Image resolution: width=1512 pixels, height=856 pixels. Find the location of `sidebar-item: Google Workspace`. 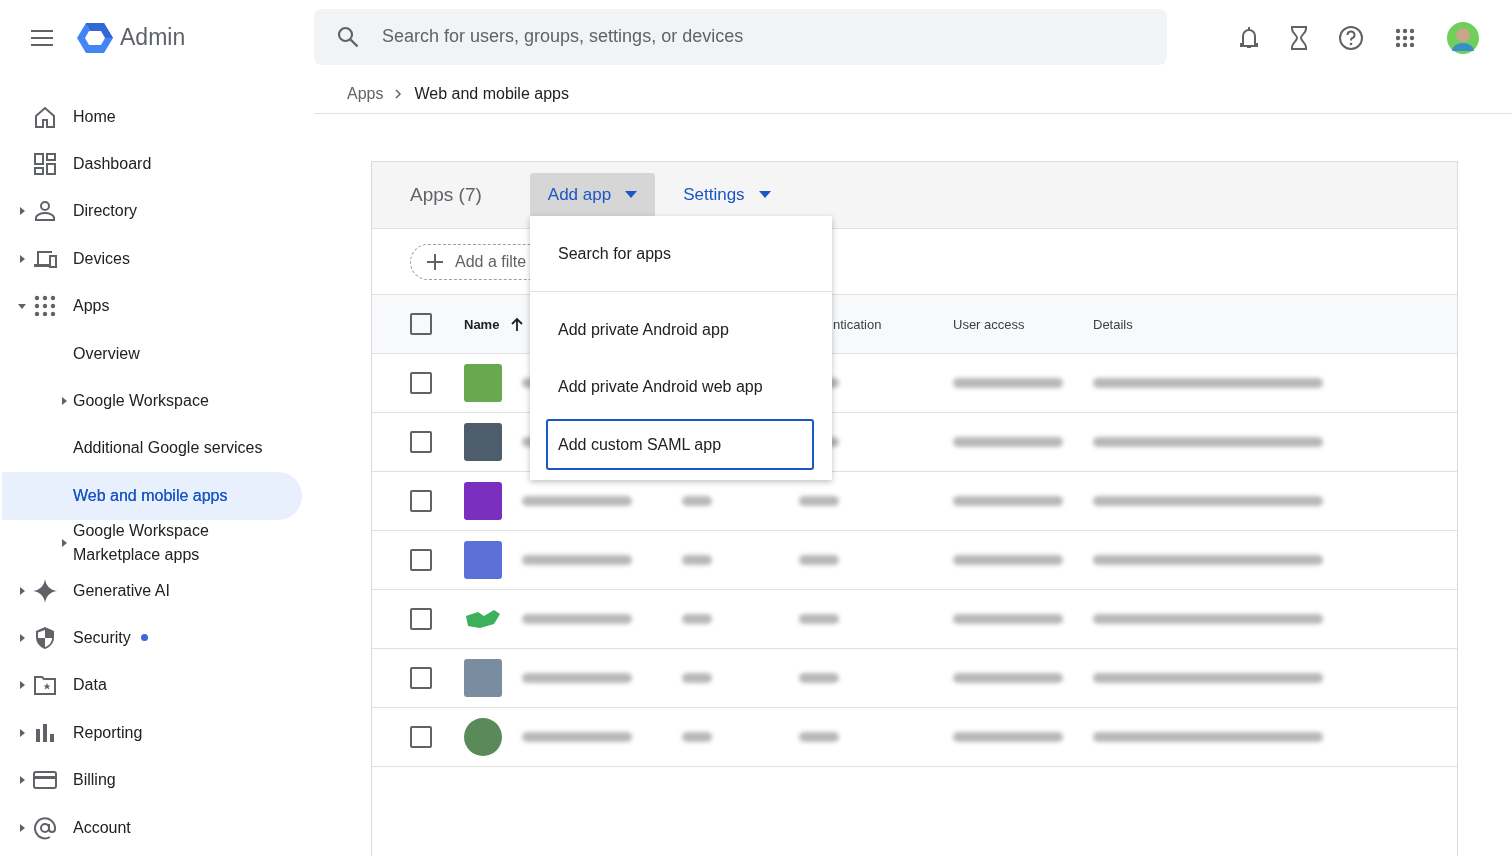

sidebar-item: Google Workspace is located at coordinates (152, 401).